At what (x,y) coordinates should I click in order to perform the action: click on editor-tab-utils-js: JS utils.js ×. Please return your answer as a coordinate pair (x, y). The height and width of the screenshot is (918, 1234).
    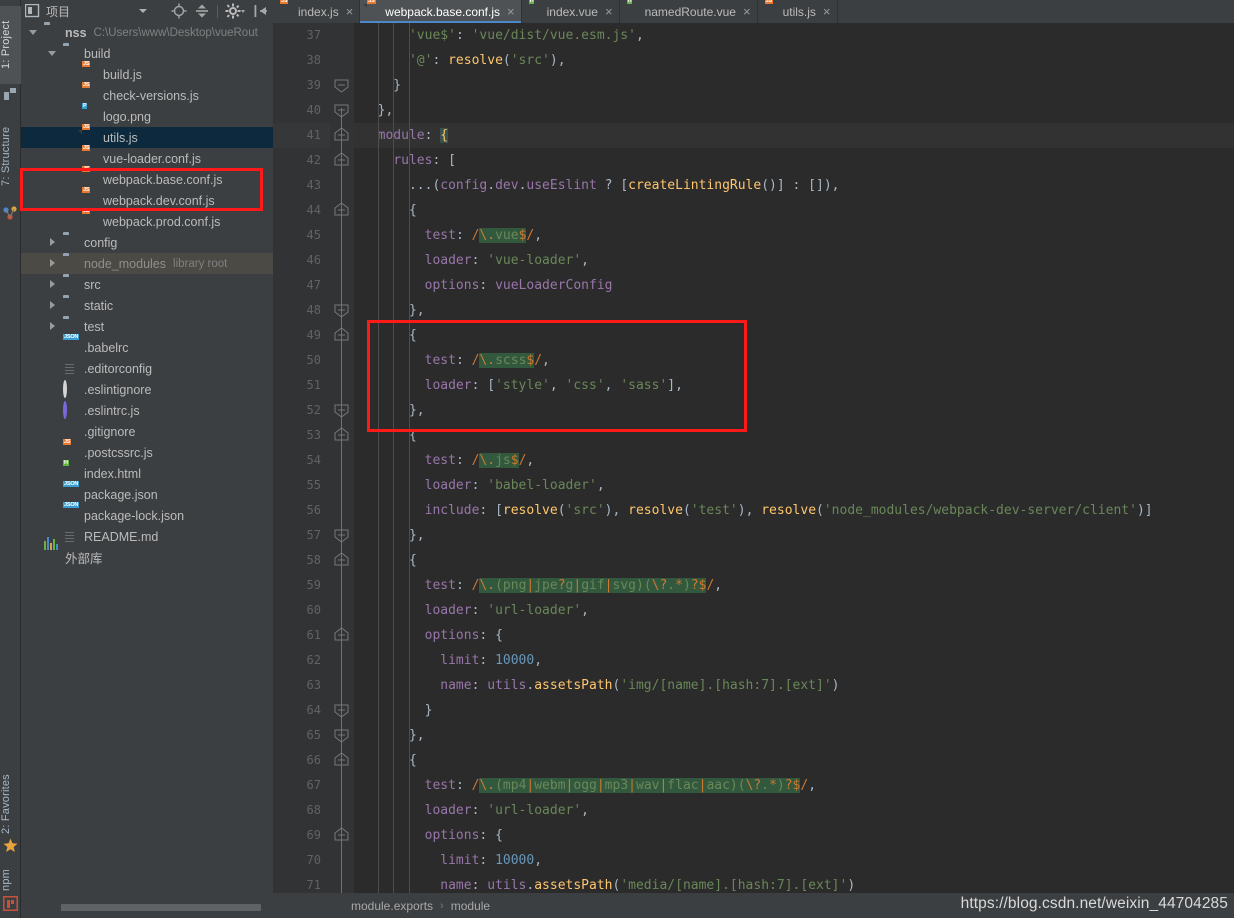
    Looking at the image, I should click on (798, 11).